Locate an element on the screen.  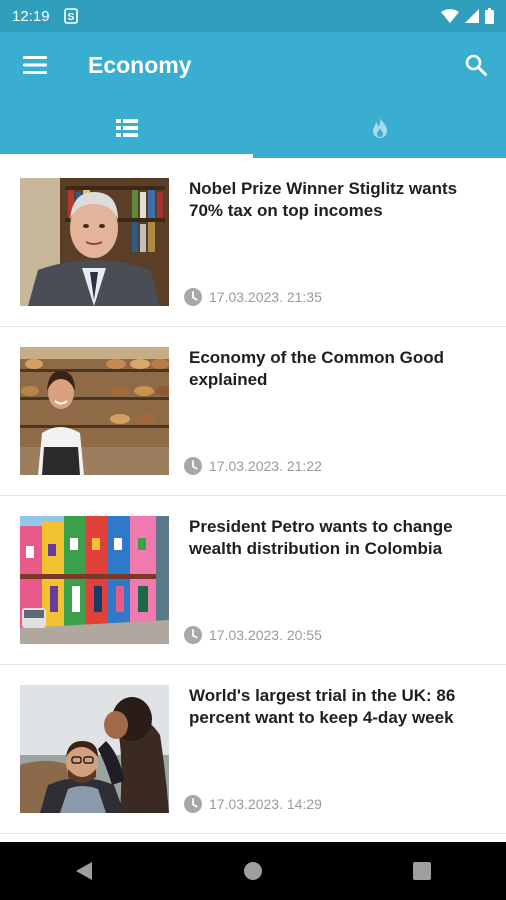
back-icon is located at coordinates (84, 871).